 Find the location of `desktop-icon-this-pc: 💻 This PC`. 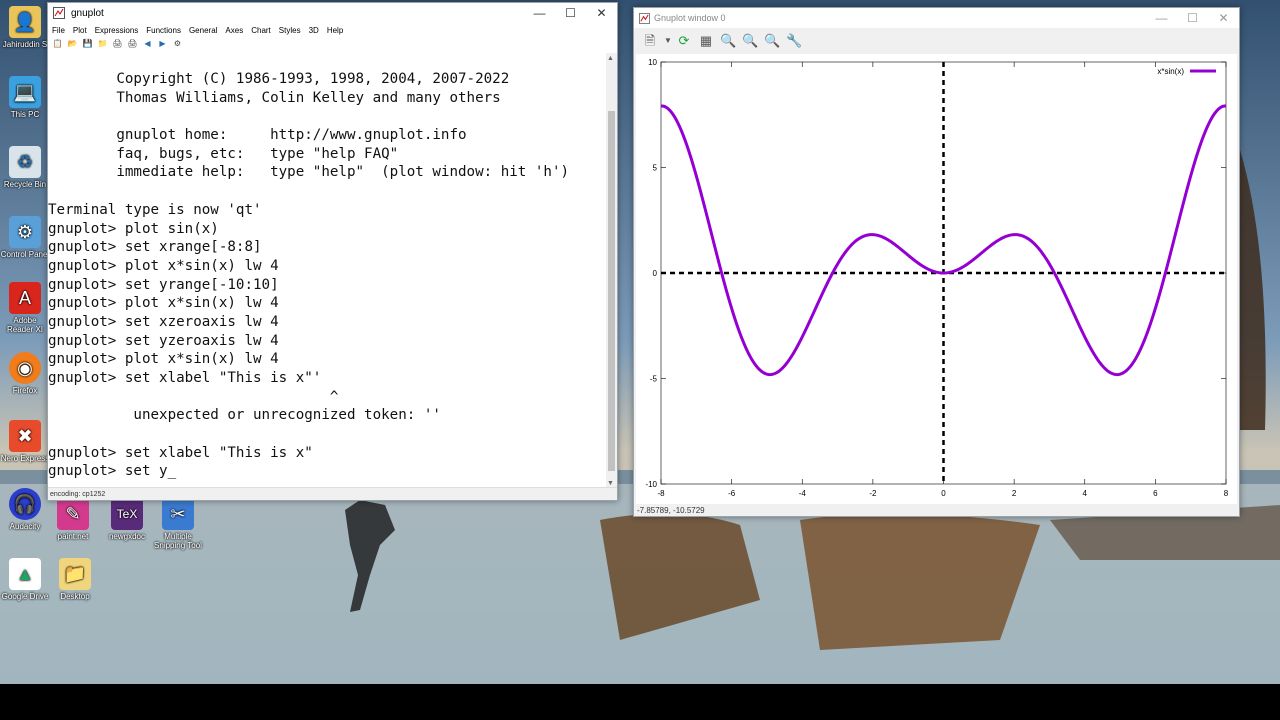

desktop-icon-this-pc: 💻 This PC is located at coordinates (25, 97).